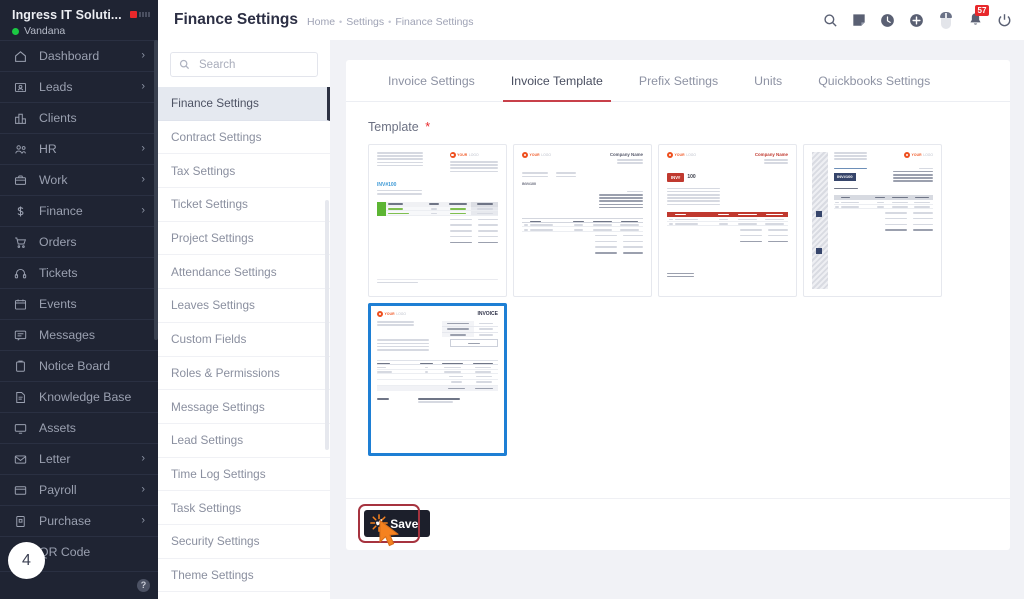  I want to click on breadcrumb-item-finance-settings: Finance Settings, so click(434, 21).